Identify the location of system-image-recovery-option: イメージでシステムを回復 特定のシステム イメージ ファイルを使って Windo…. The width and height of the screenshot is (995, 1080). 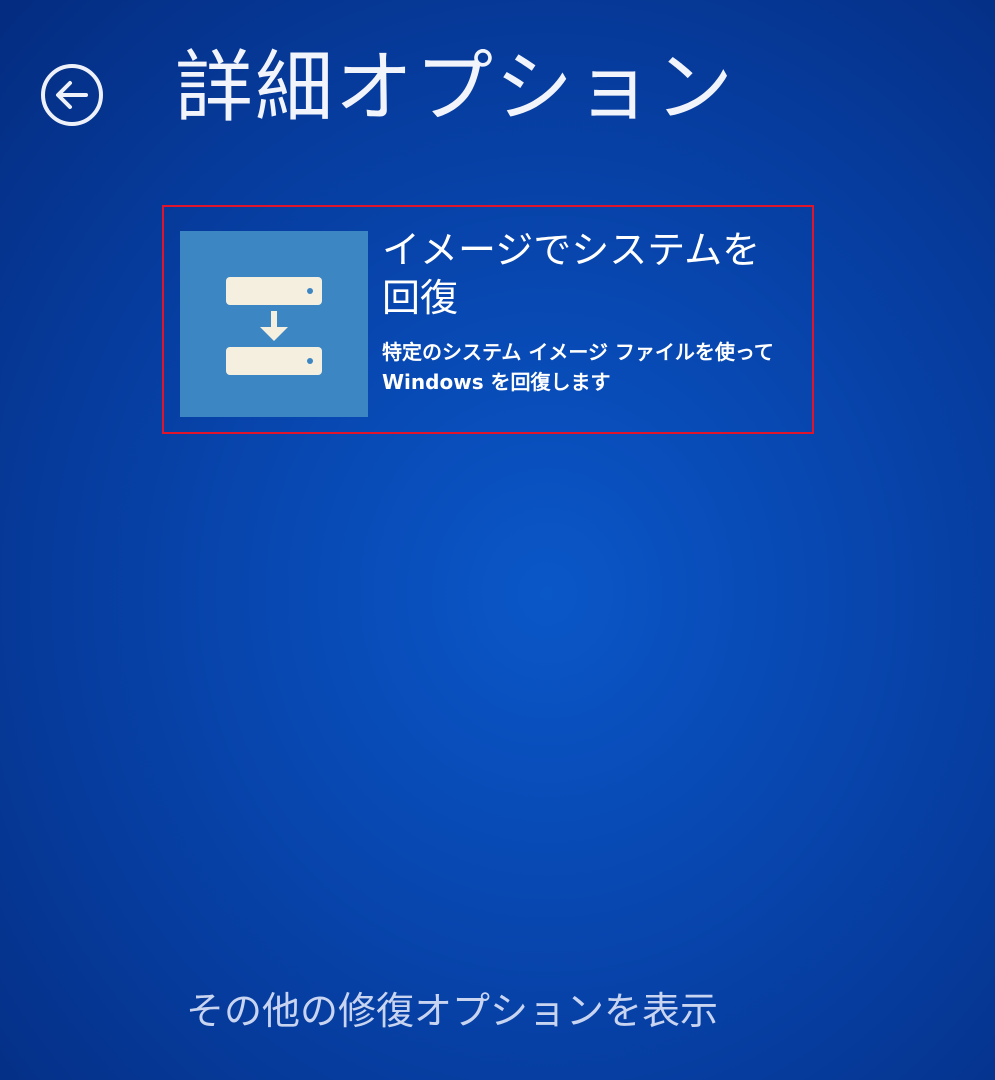
(488, 319).